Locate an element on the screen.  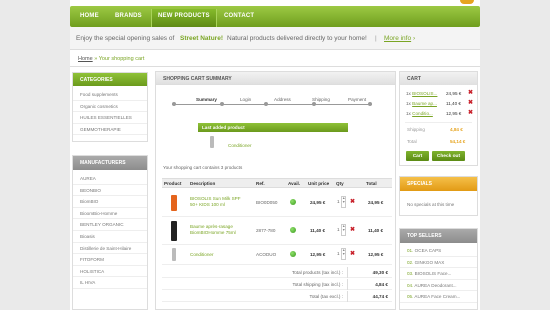
progress-line is located at coordinates (272, 104).